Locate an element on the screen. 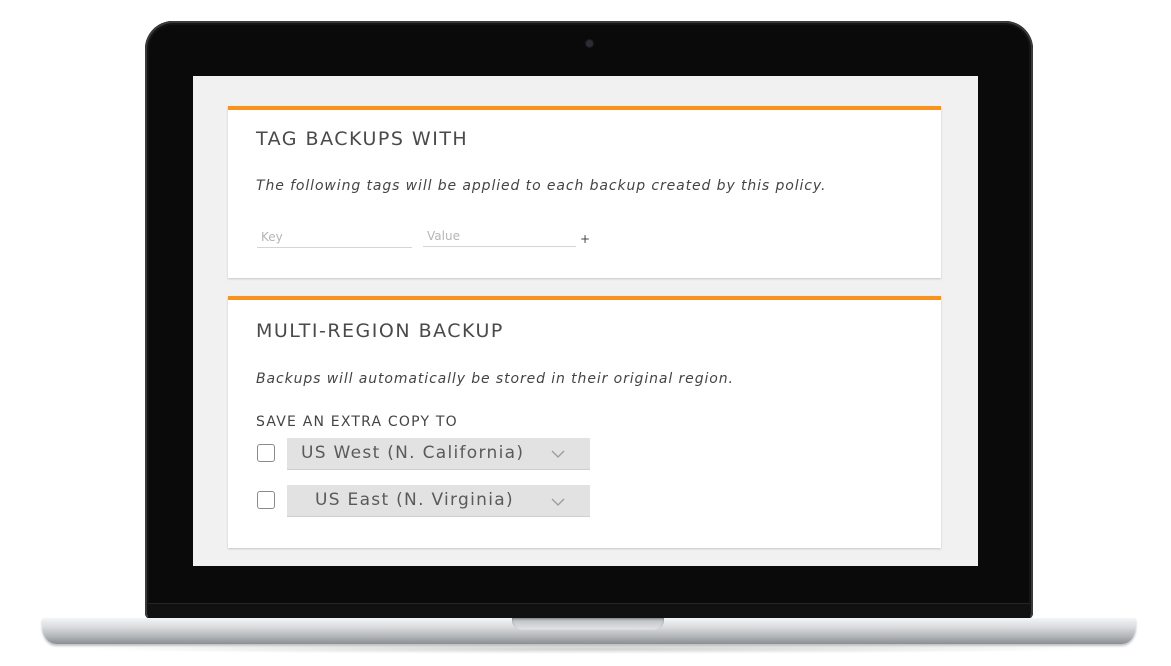 Image resolution: width=1171 pixels, height=666 pixels. tag-key-input is located at coordinates (334, 237).